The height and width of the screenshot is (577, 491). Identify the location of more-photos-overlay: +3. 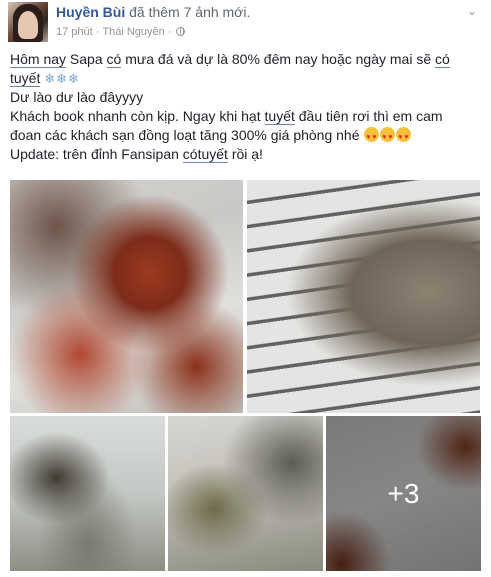
(403, 493).